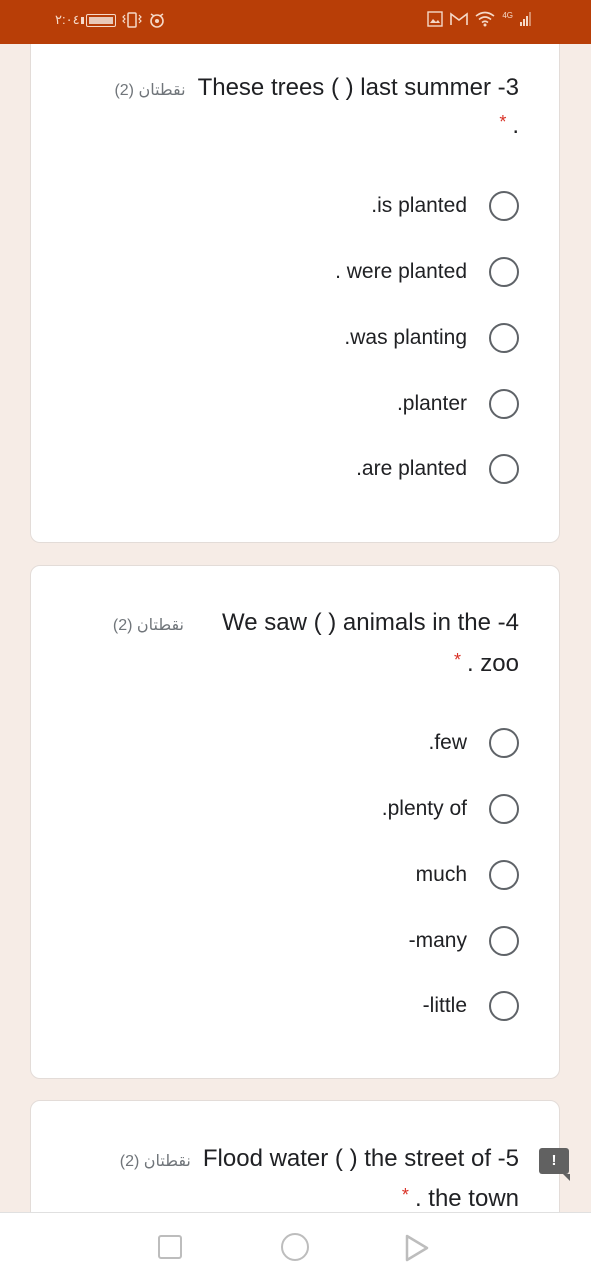 Image resolution: width=591 pixels, height=1280 pixels. What do you see at coordinates (170, 1247) in the screenshot?
I see `recents-button-icon` at bounding box center [170, 1247].